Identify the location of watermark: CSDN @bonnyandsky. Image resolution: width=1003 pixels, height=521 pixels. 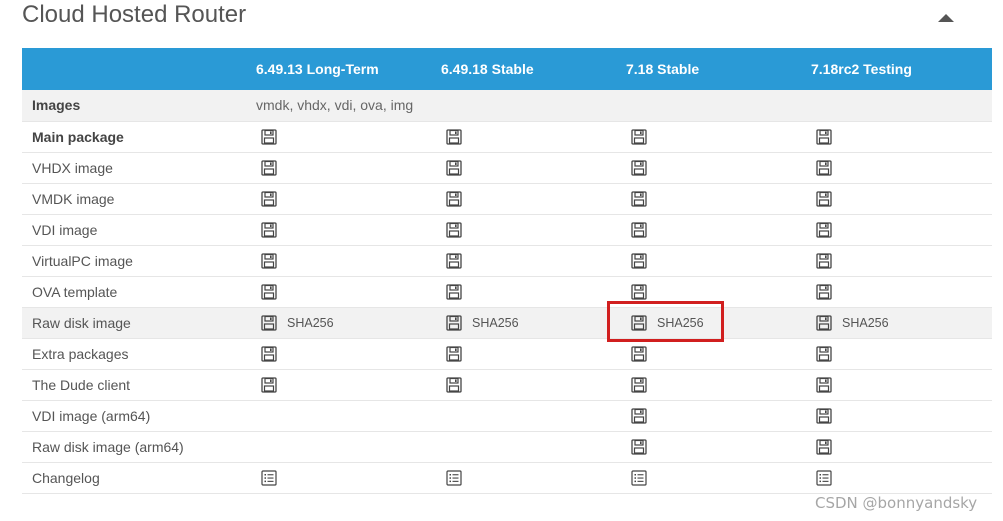
(896, 503).